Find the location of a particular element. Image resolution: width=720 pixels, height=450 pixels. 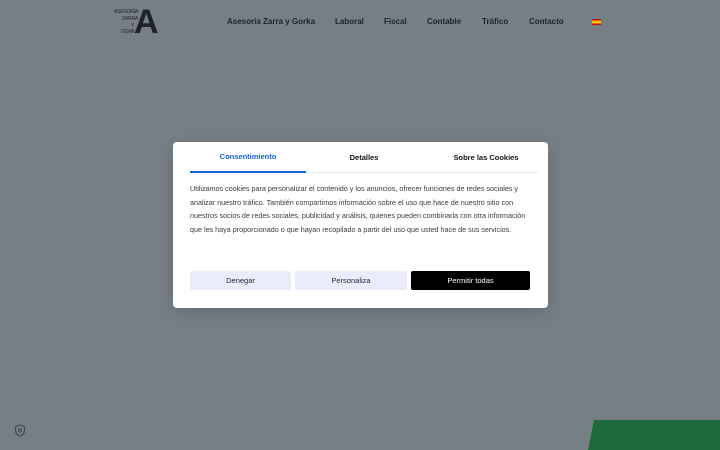

spain-flag-icon is located at coordinates (596, 22).